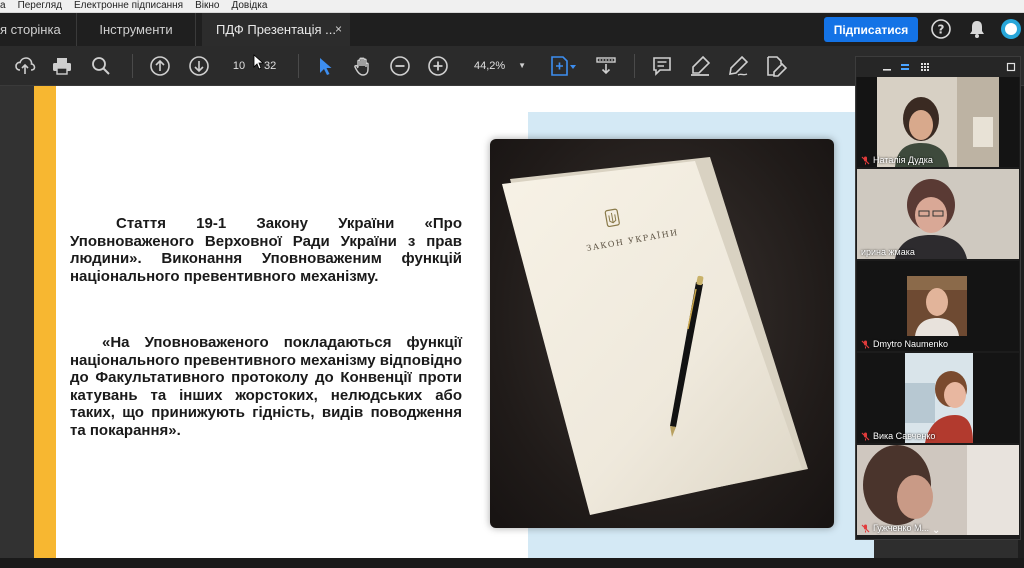  Describe the element at coordinates (871, 29) in the screenshot. I see `sign-in-button: Підписатися` at that location.